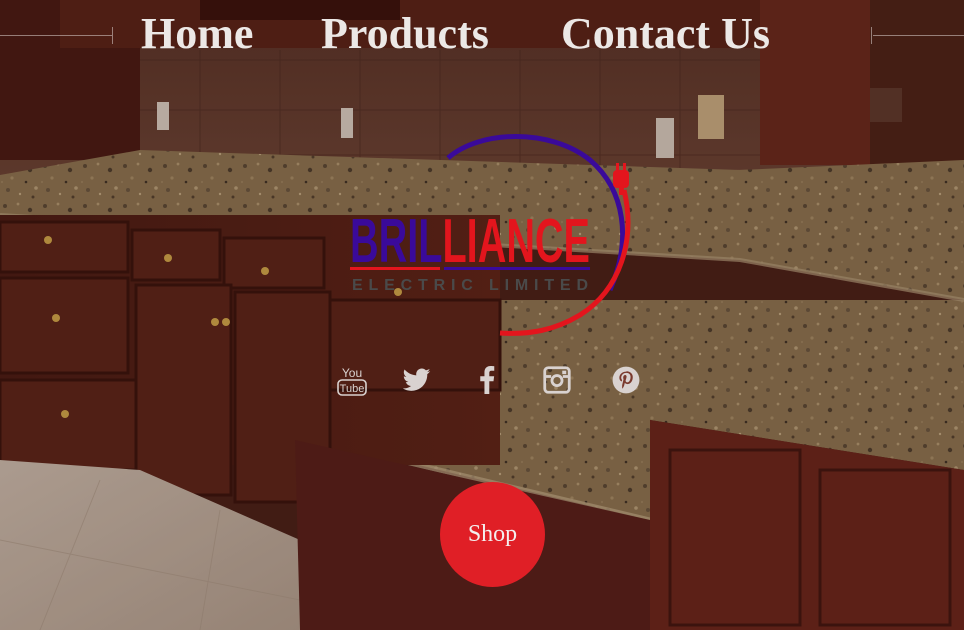 Image resolution: width=964 pixels, height=630 pixels. I want to click on brilliance-logo: BRILLIANCE ELECTRIC LIMITED, so click(490, 235).